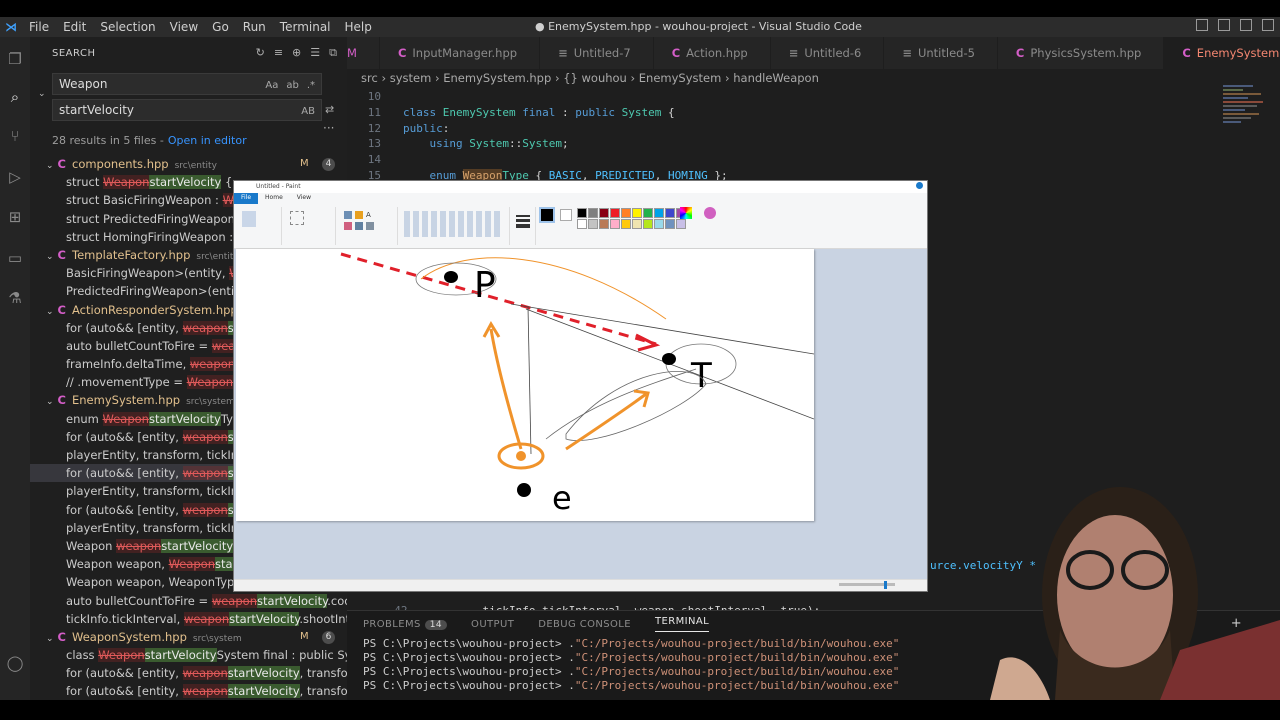 The width and height of the screenshot is (1280, 720). I want to click on menu-run: Run, so click(254, 27).